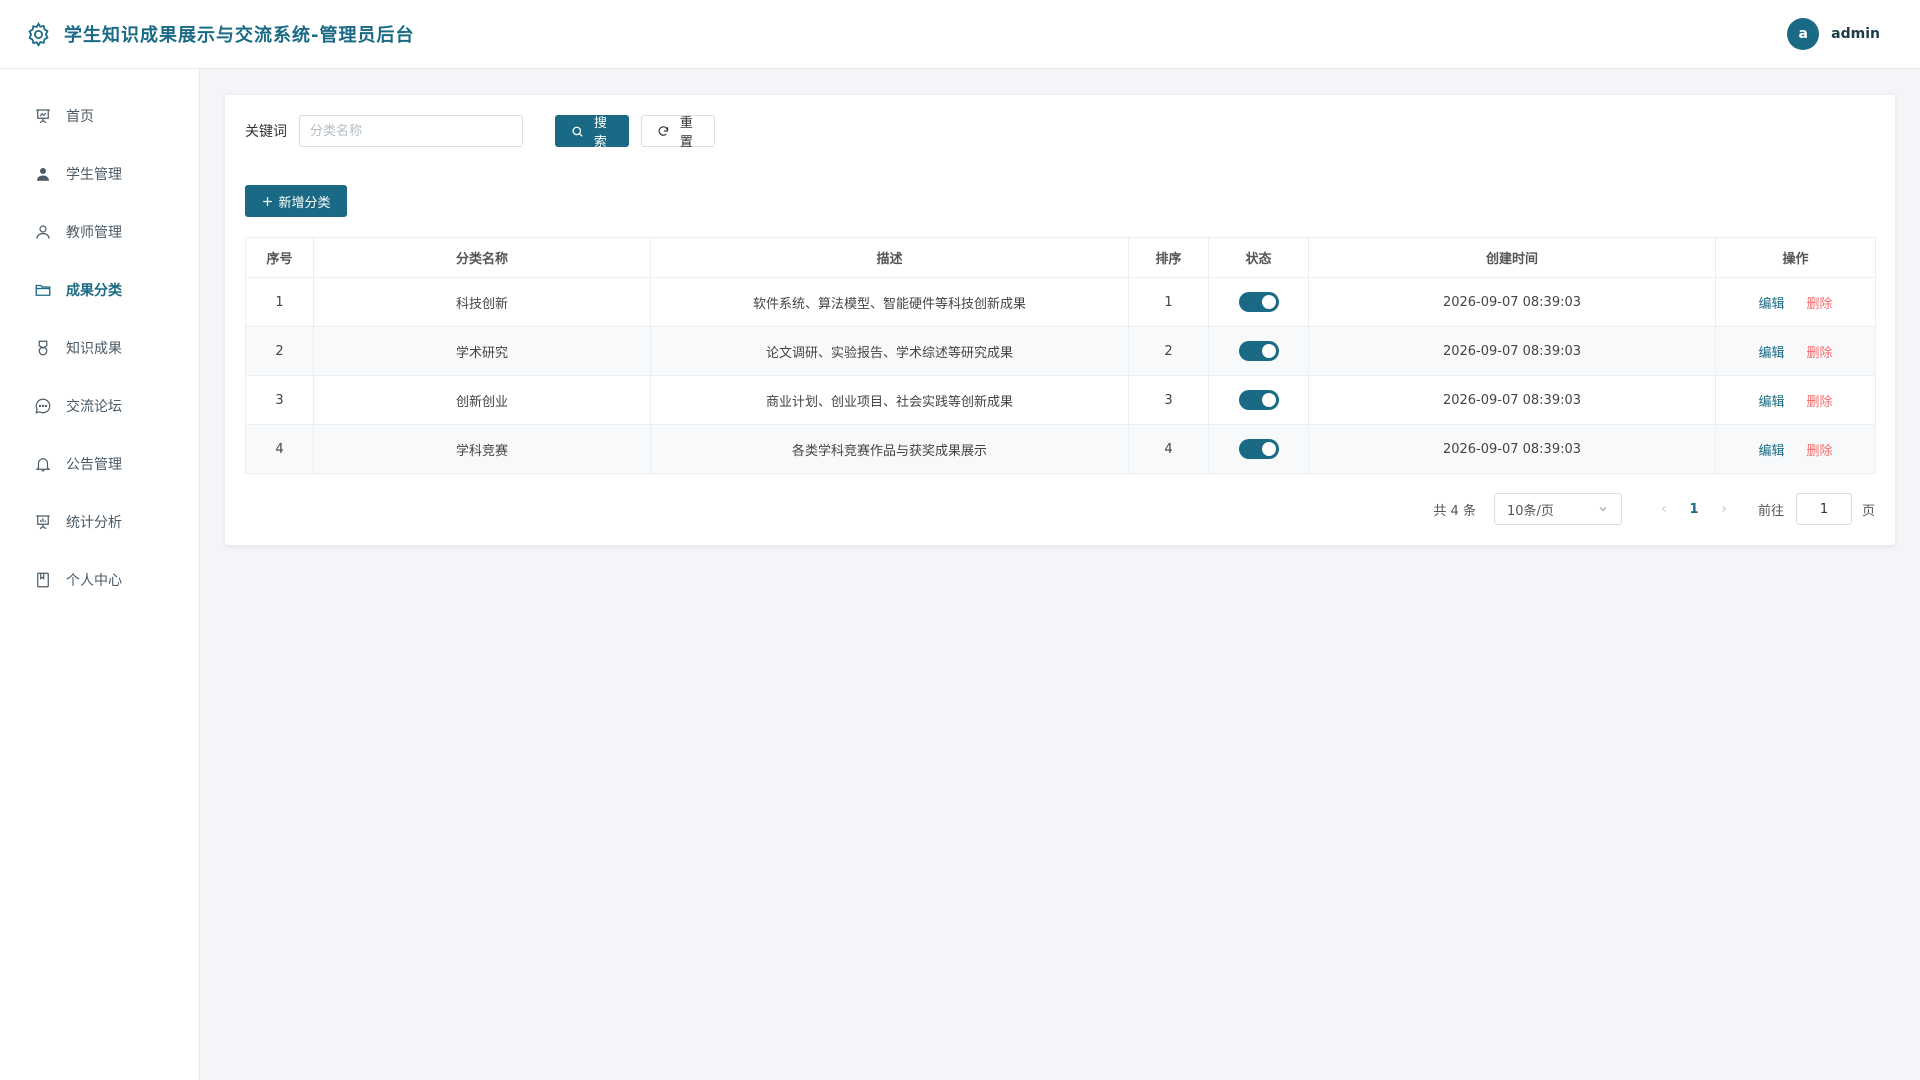  What do you see at coordinates (1168, 257) in the screenshot?
I see `column-header: 排序` at bounding box center [1168, 257].